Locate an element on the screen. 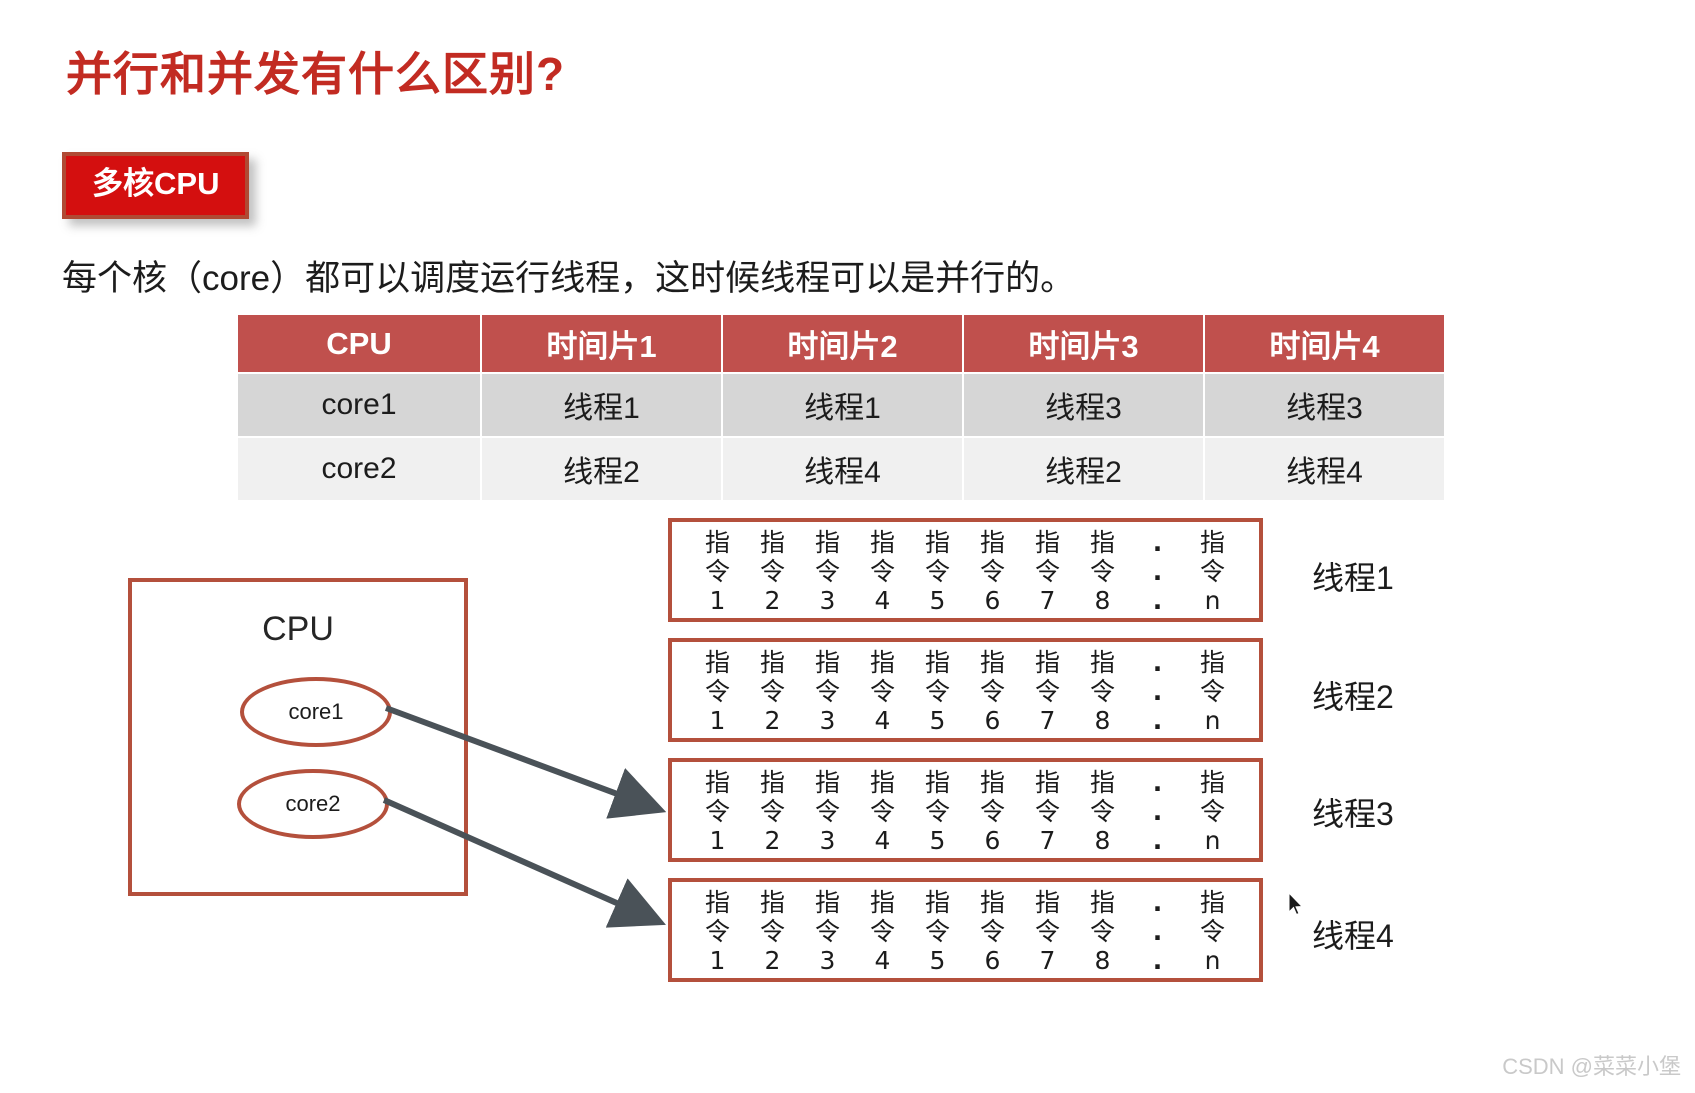 The height and width of the screenshot is (1093, 1695). cell-thread: 线程4 is located at coordinates (1324, 469).